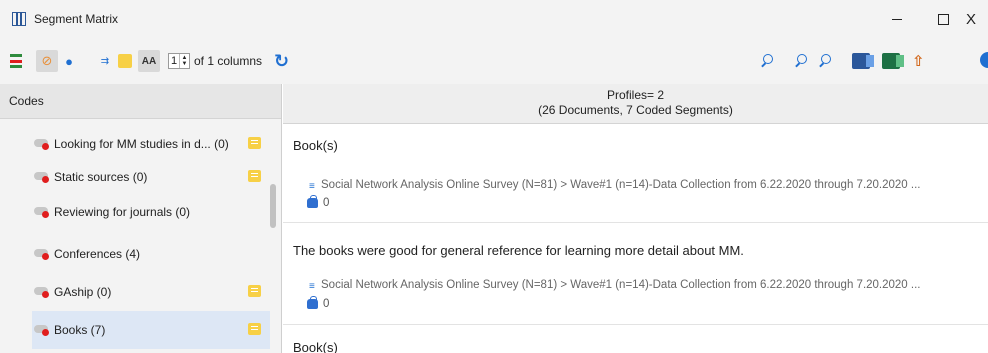 This screenshot has width=988, height=353. I want to click on zoom-out-icon, so click(801, 61).